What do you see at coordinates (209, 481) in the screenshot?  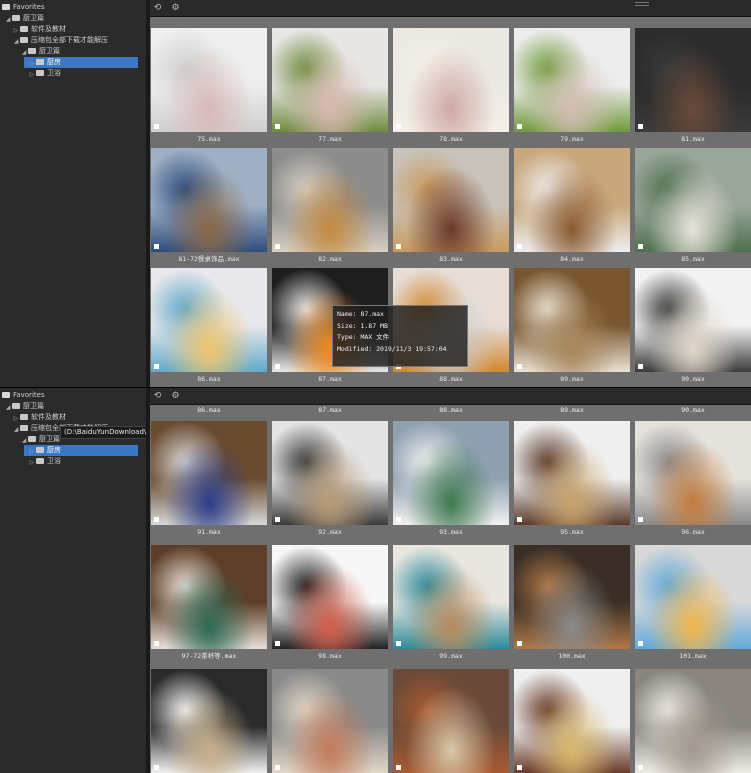 I see `thumbnail-item: 91.max` at bounding box center [209, 481].